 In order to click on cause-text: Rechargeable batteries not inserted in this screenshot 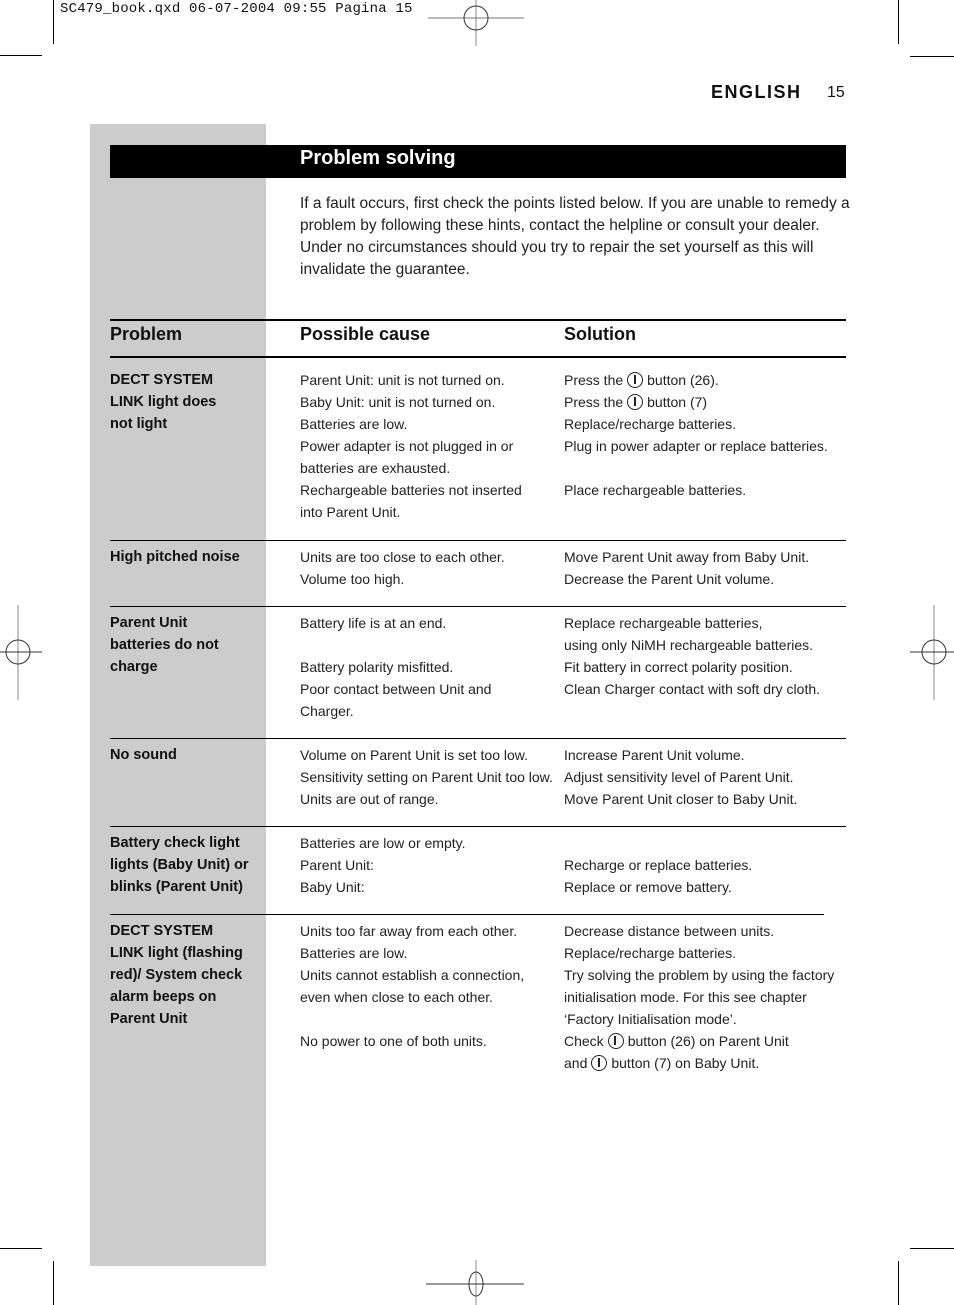, I will do `click(411, 490)`.